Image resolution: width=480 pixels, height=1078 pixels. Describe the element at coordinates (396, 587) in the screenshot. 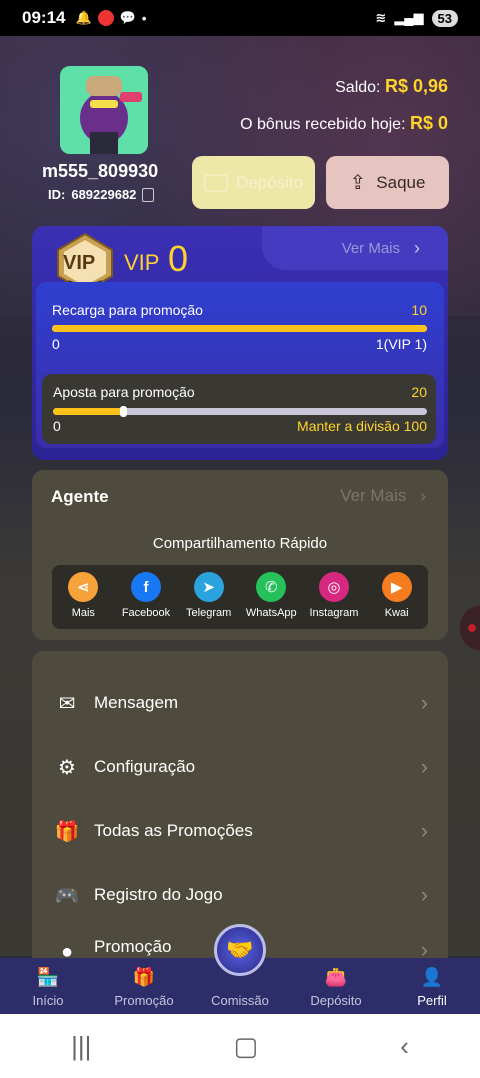

I see `kwai-icon: ▶` at that location.